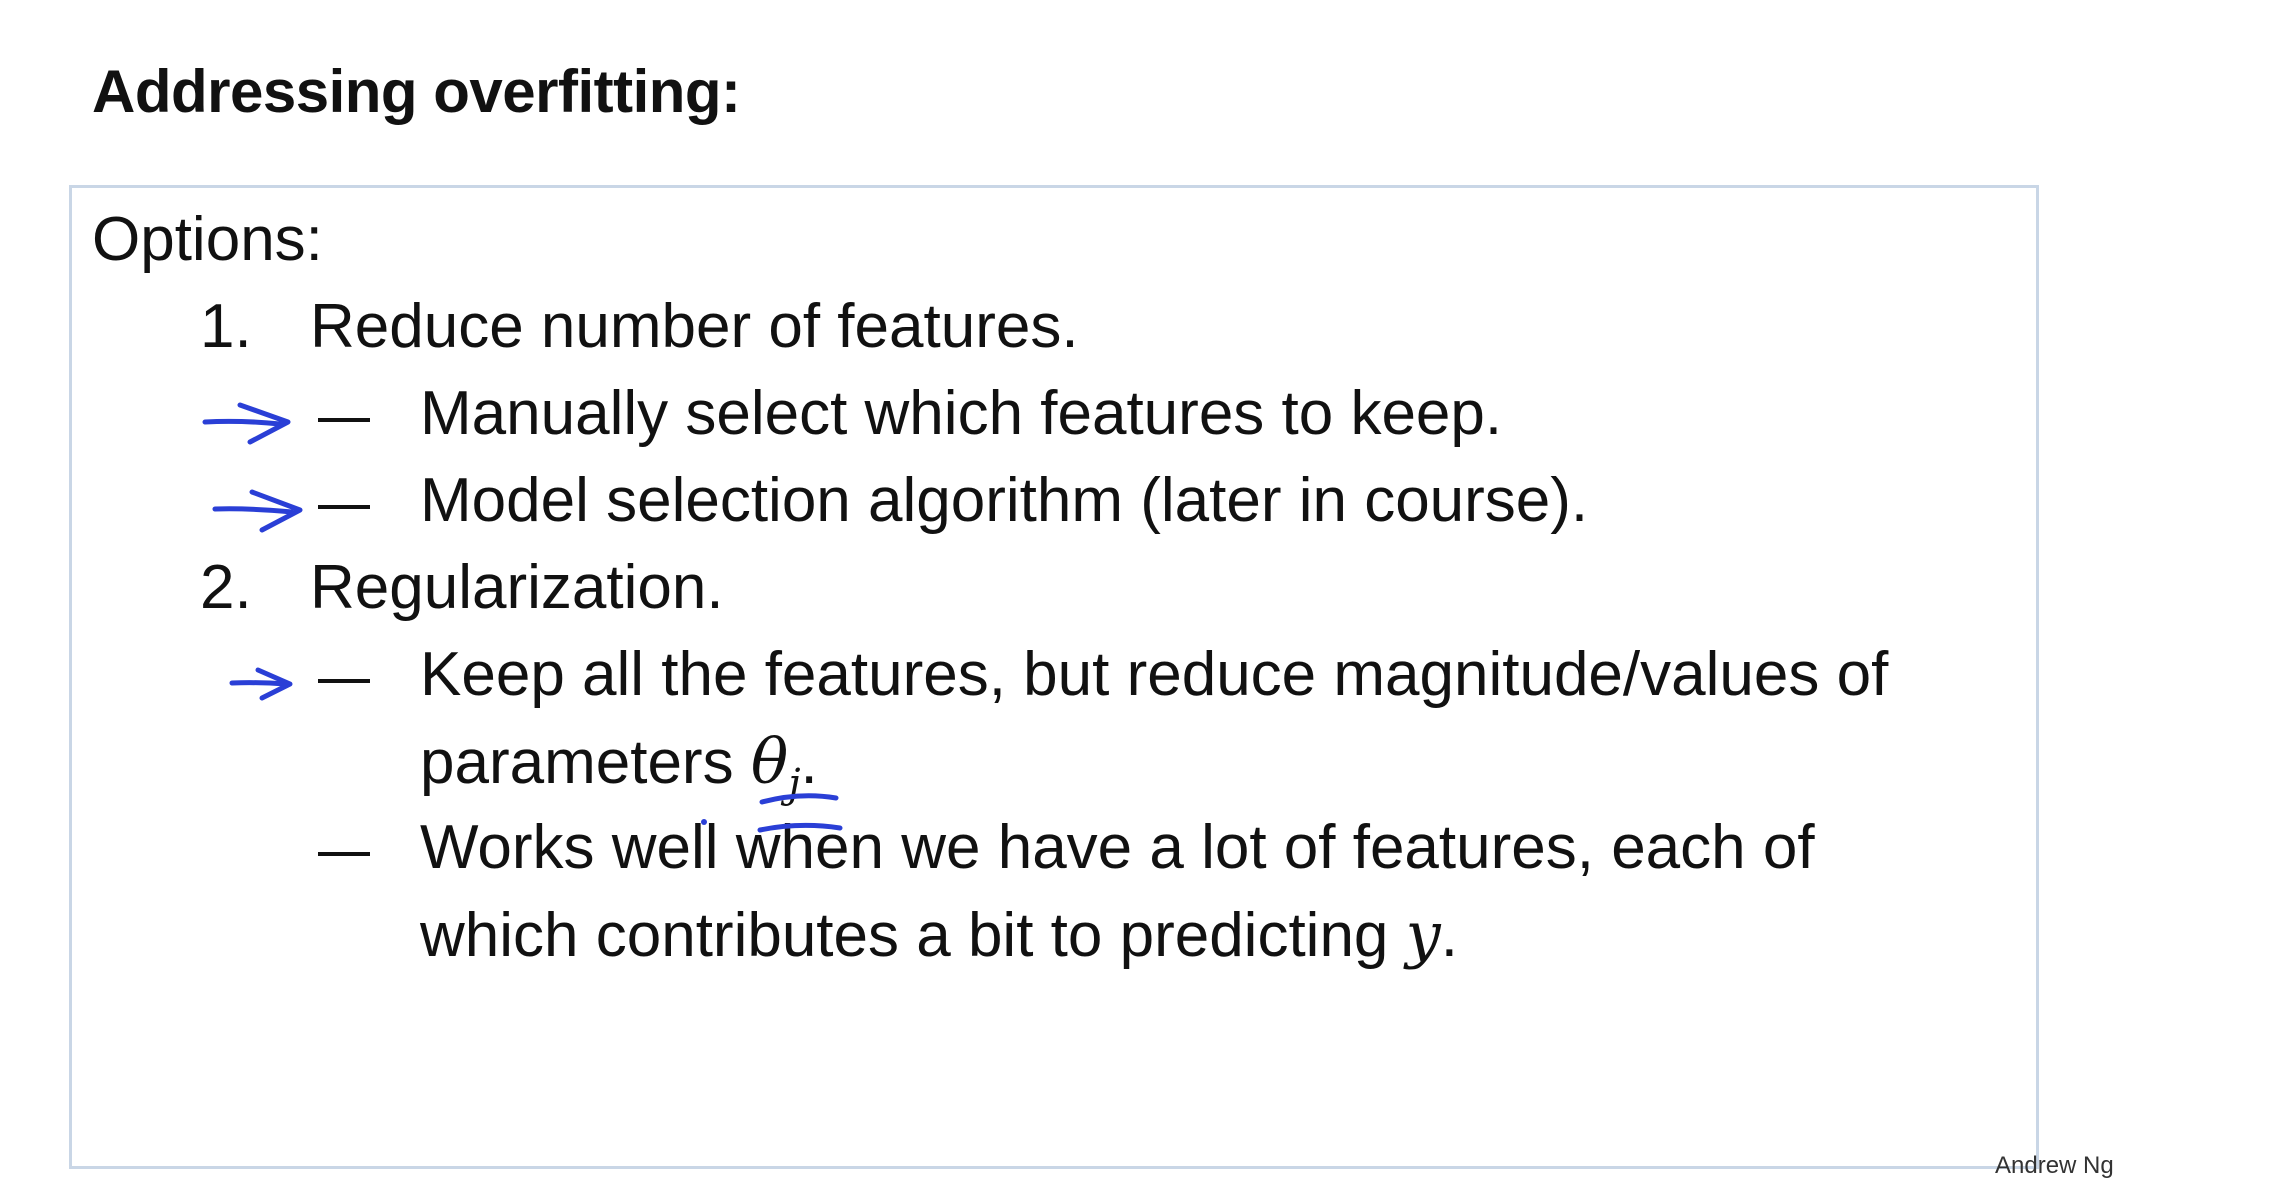 The height and width of the screenshot is (1198, 2286). Describe the element at coordinates (799, 799) in the screenshot. I see `handwritten-underline` at that location.